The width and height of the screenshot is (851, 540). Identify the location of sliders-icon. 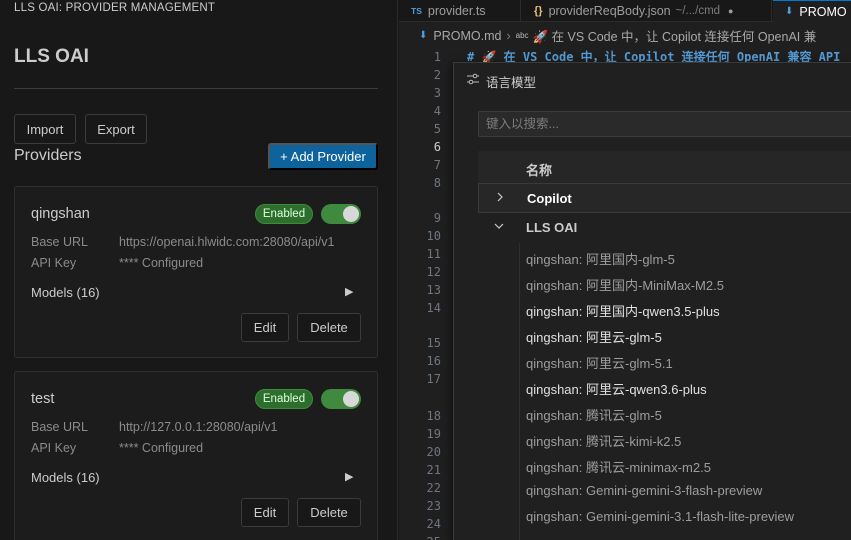
(473, 79).